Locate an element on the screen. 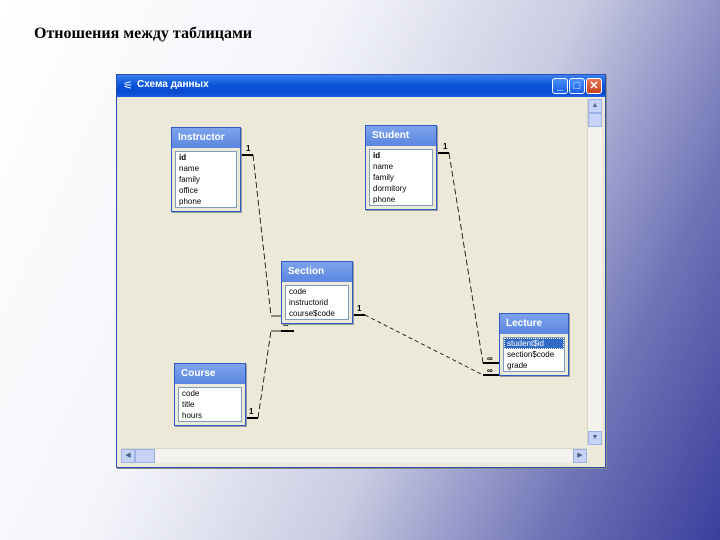  vertical-scrollbar: ▲ ▼ is located at coordinates (594, 272).